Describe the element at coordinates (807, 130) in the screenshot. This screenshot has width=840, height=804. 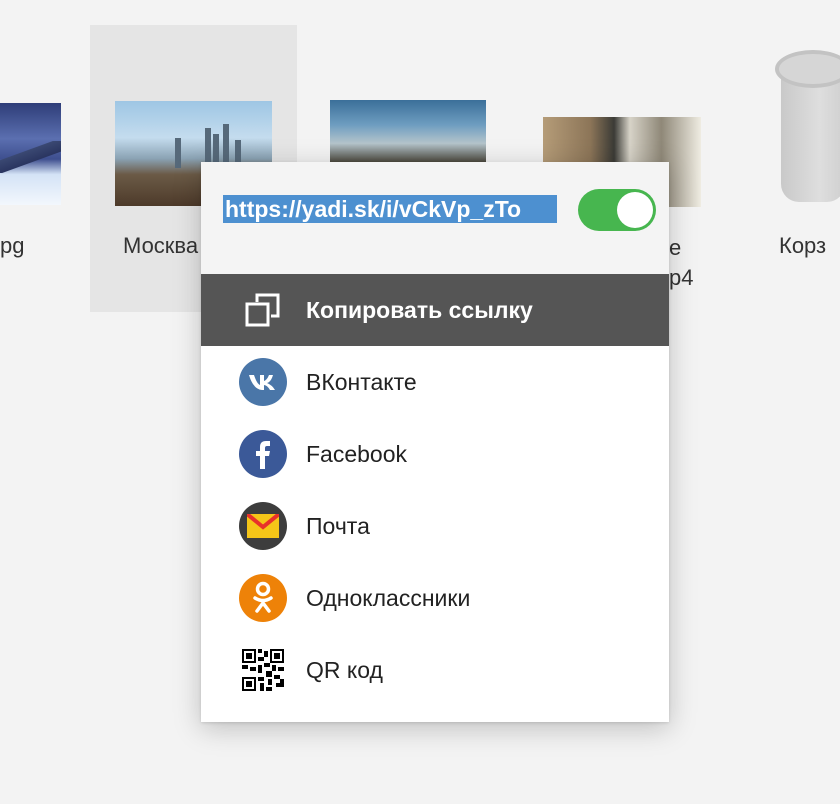
I see `trash-icon` at that location.